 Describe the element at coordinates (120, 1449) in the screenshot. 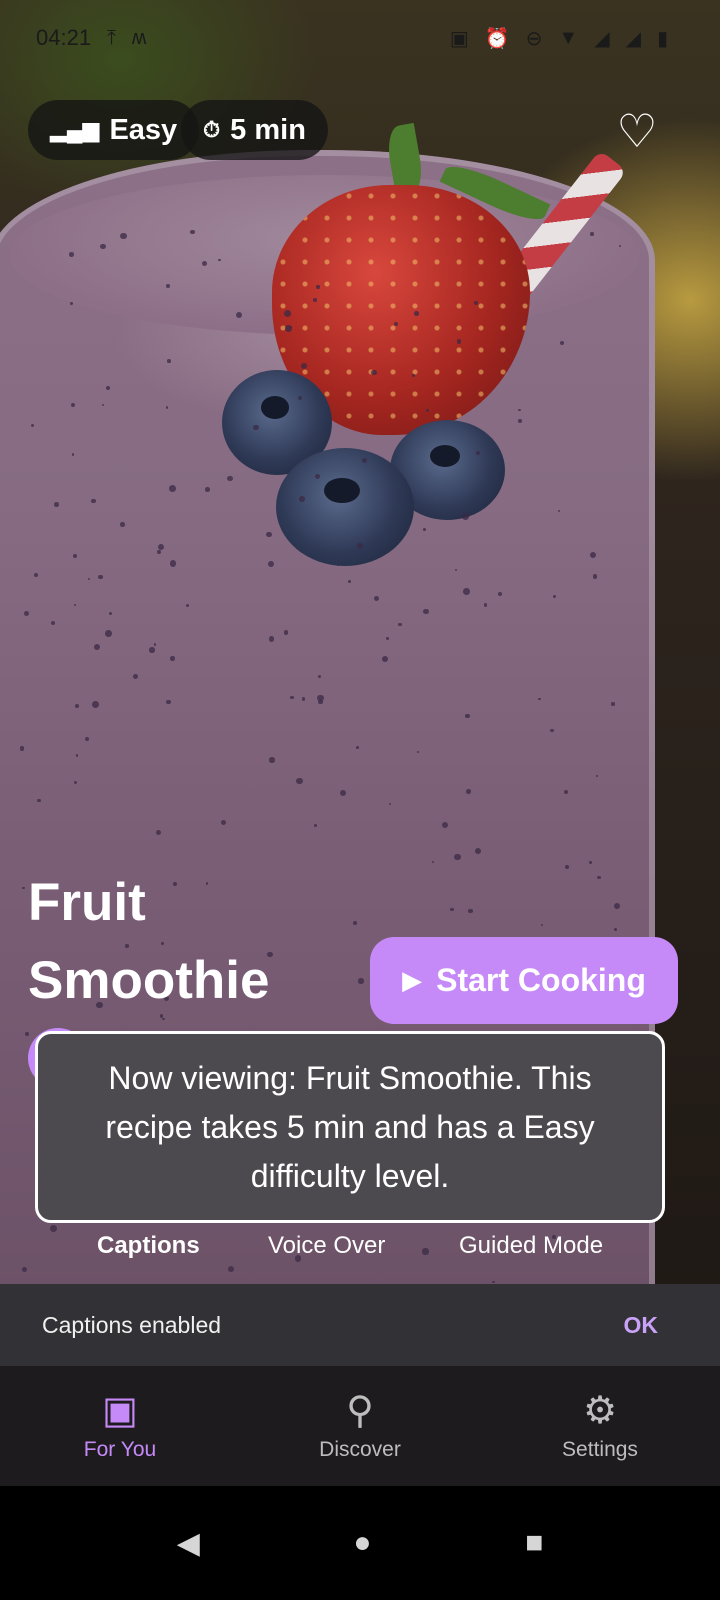

I see `nav-label: For You` at that location.